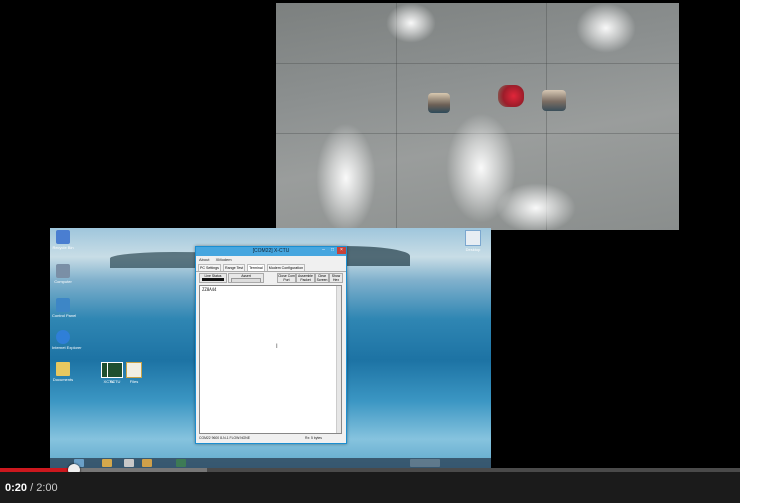 This screenshot has width=768, height=503. What do you see at coordinates (338, 359) in the screenshot?
I see `terminal-scrollbar` at bounding box center [338, 359].